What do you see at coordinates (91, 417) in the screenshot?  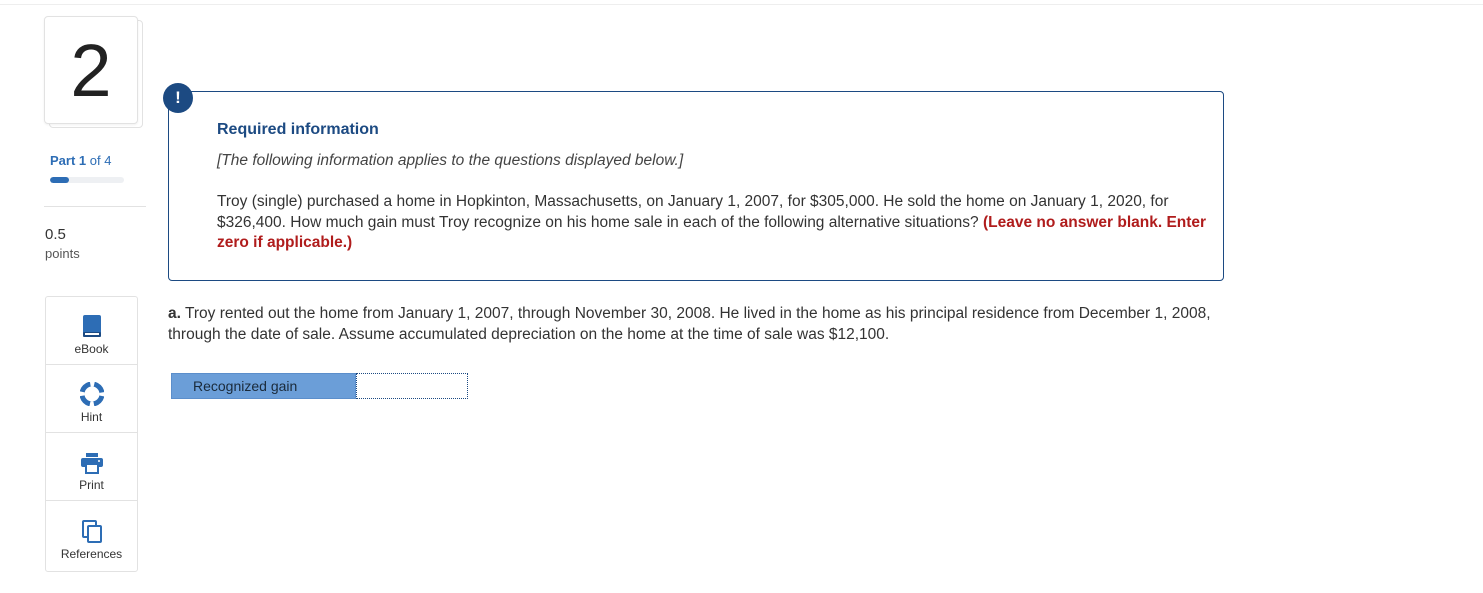 I see `hint-label: Hint` at bounding box center [91, 417].